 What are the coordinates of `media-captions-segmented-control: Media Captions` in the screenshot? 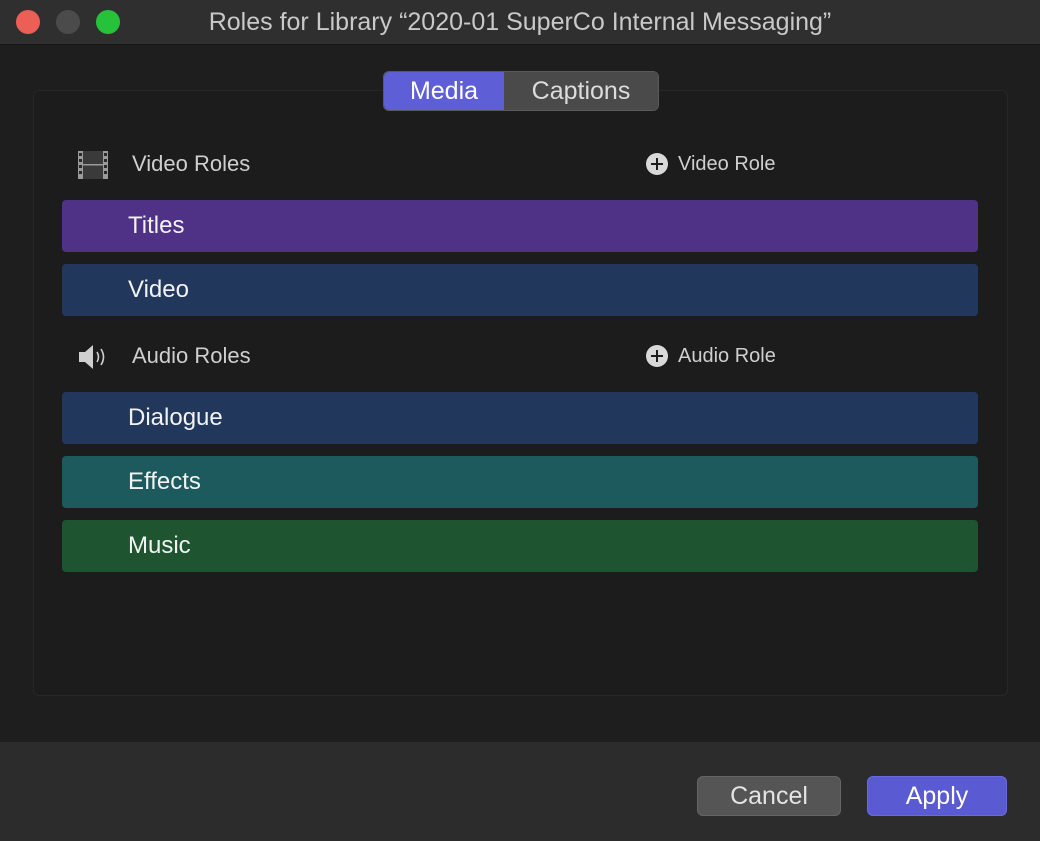 It's located at (521, 91).